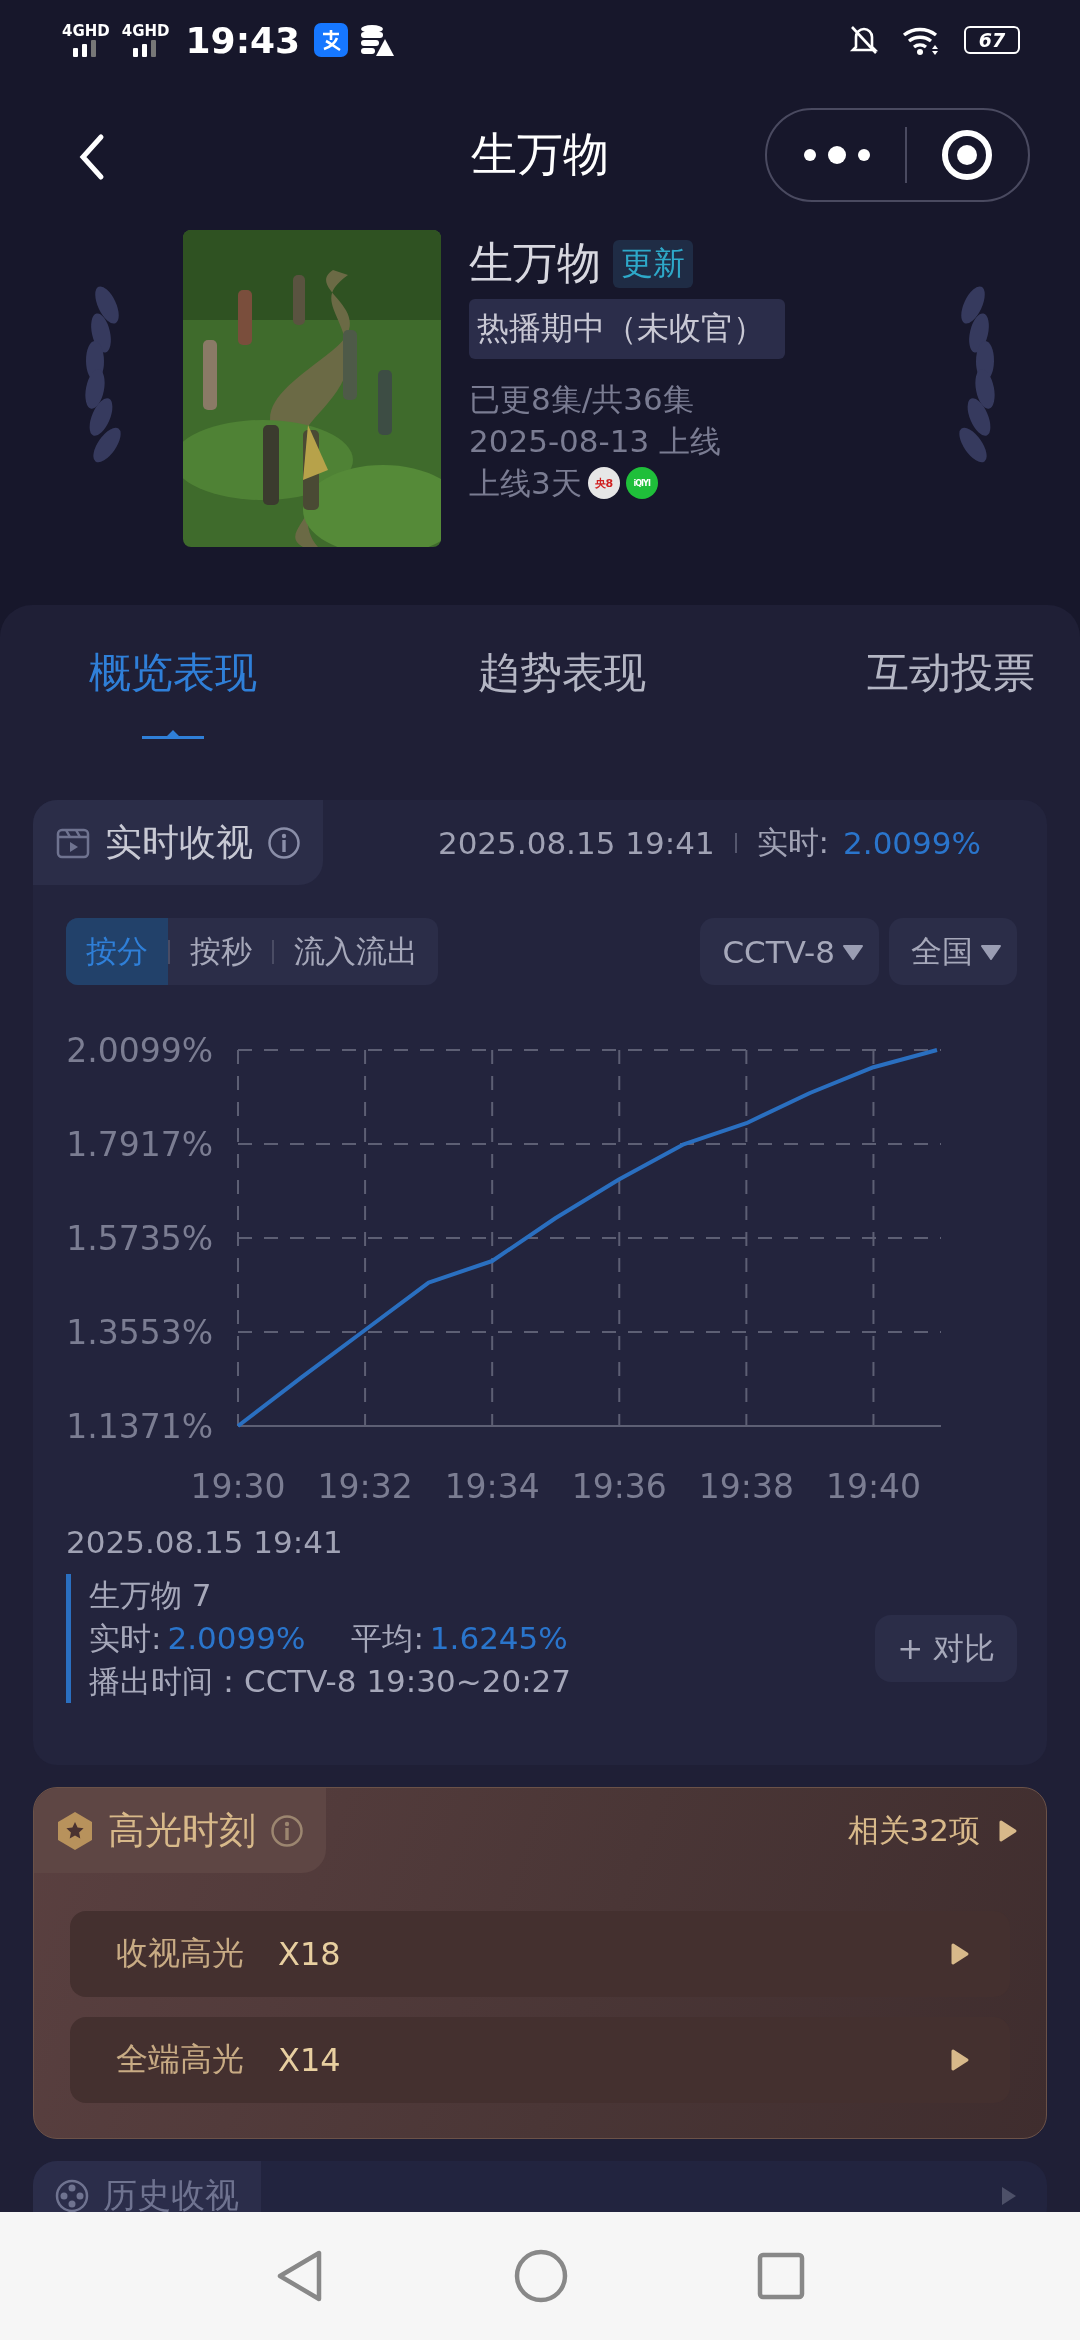 This screenshot has width=1080, height=2340. I want to click on section-title: 历史收视, so click(171, 2193).